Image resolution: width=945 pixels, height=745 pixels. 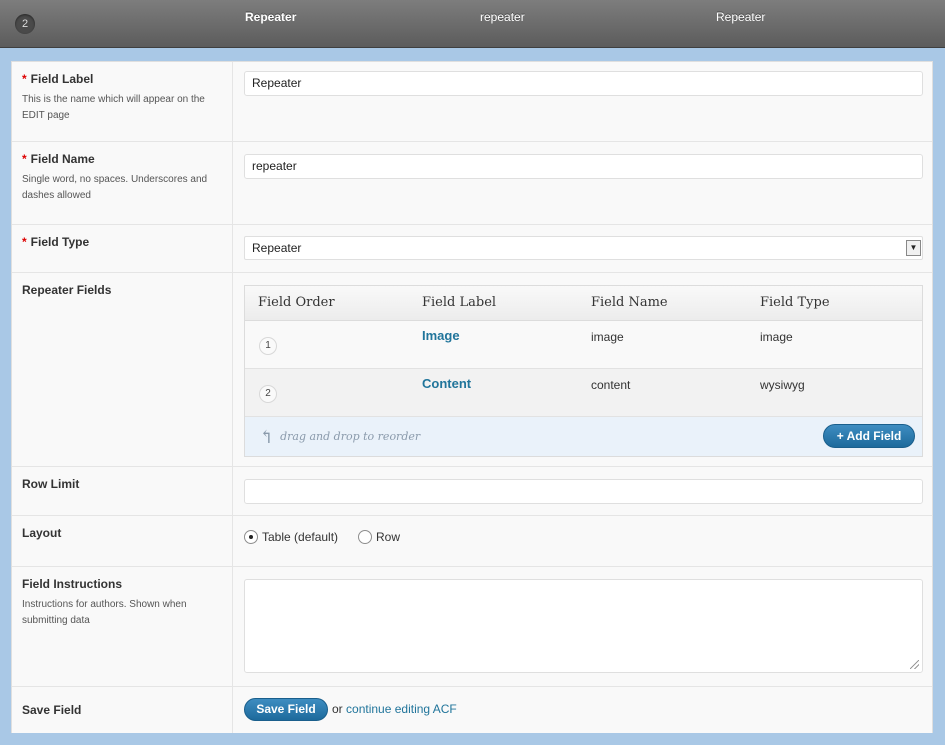 I want to click on curved-arrow-icon: ↰, so click(x=267, y=437).